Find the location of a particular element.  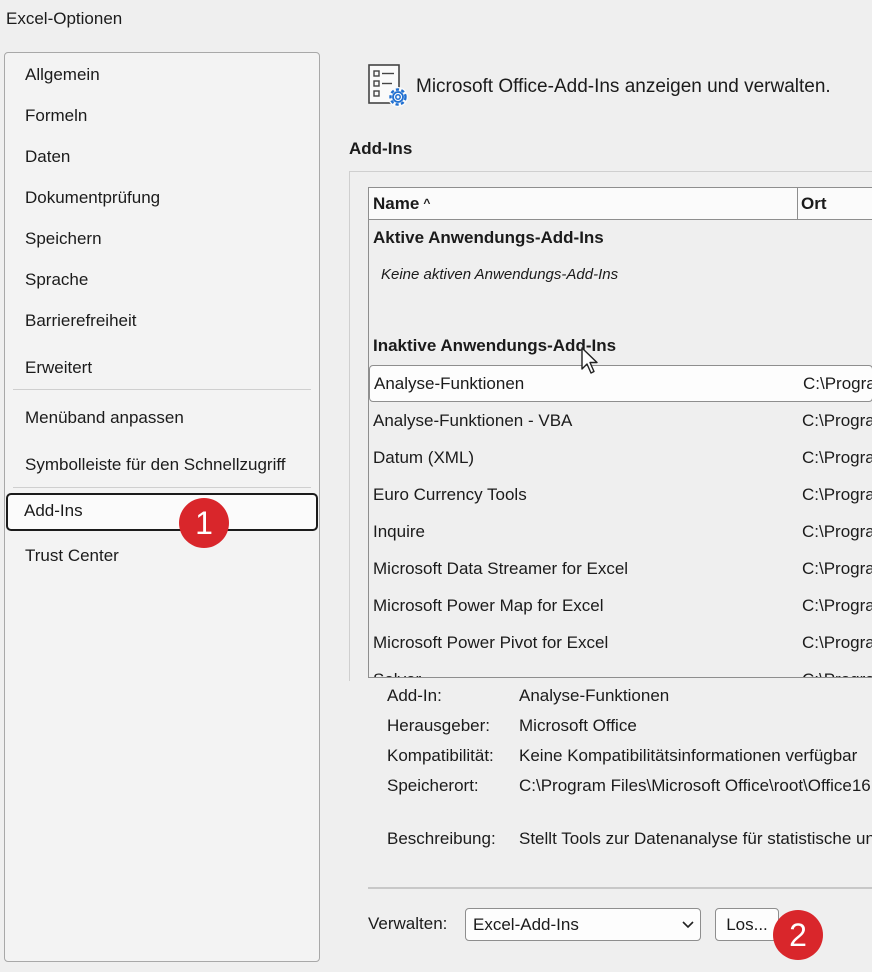

sidebar-item-allgemein: Allgemein is located at coordinates (163, 75).